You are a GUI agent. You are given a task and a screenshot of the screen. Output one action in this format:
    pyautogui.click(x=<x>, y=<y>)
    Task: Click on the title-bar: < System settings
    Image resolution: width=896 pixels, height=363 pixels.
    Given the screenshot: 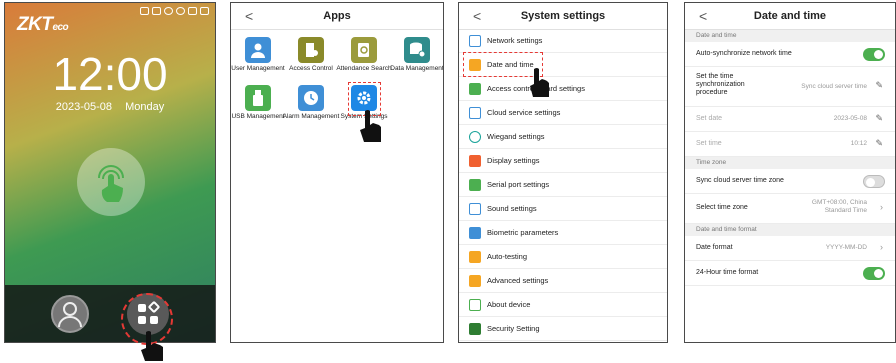 What is the action you would take?
    pyautogui.click(x=563, y=16)
    